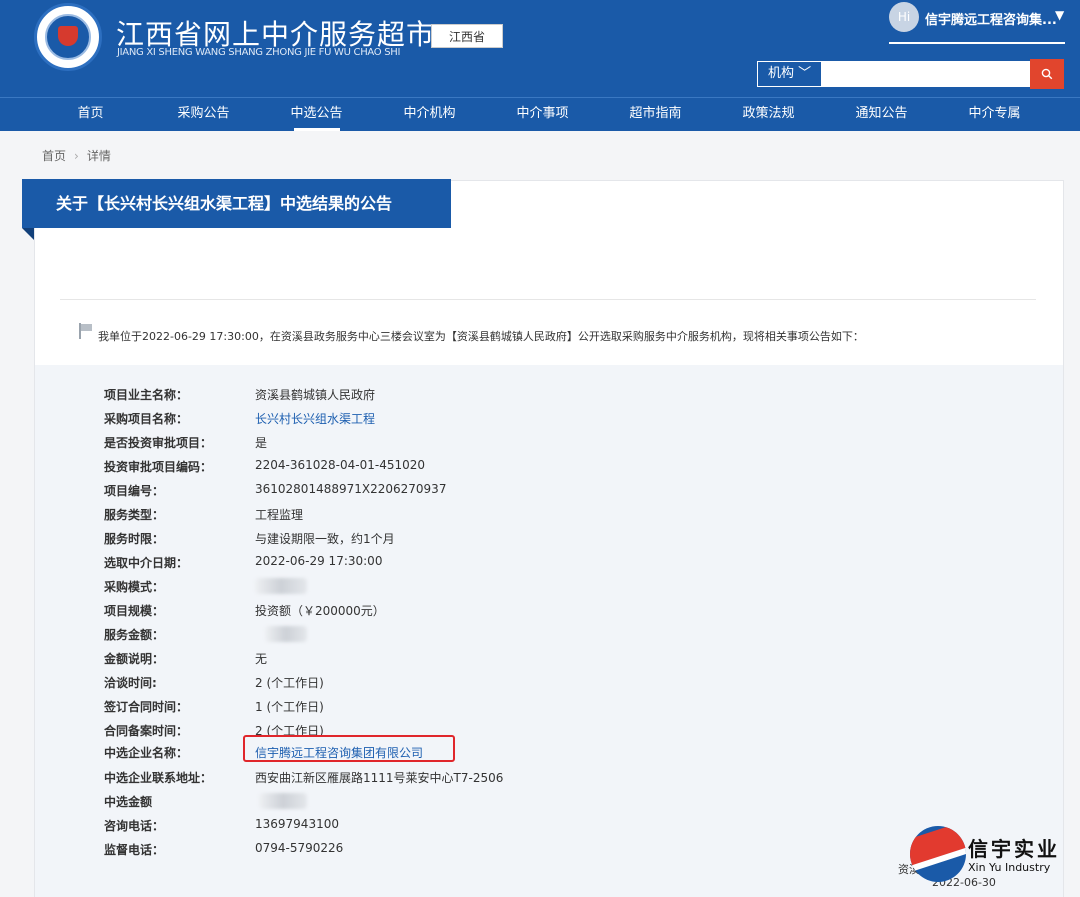  What do you see at coordinates (548, 299) in the screenshot?
I see `divider` at bounding box center [548, 299].